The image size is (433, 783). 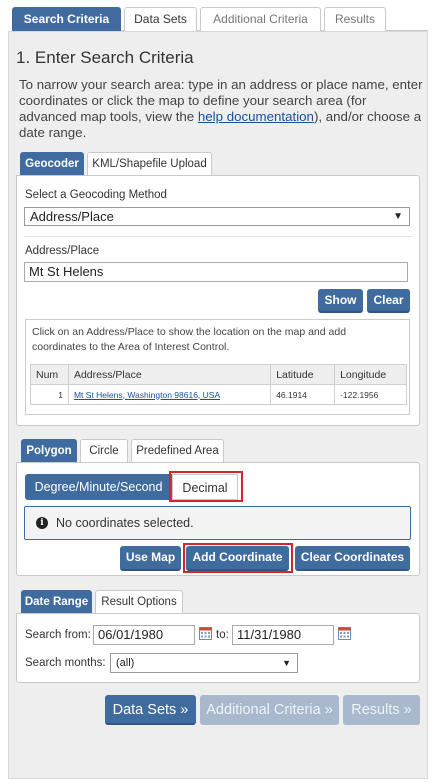 I want to click on info-icon: i, so click(x=42, y=523).